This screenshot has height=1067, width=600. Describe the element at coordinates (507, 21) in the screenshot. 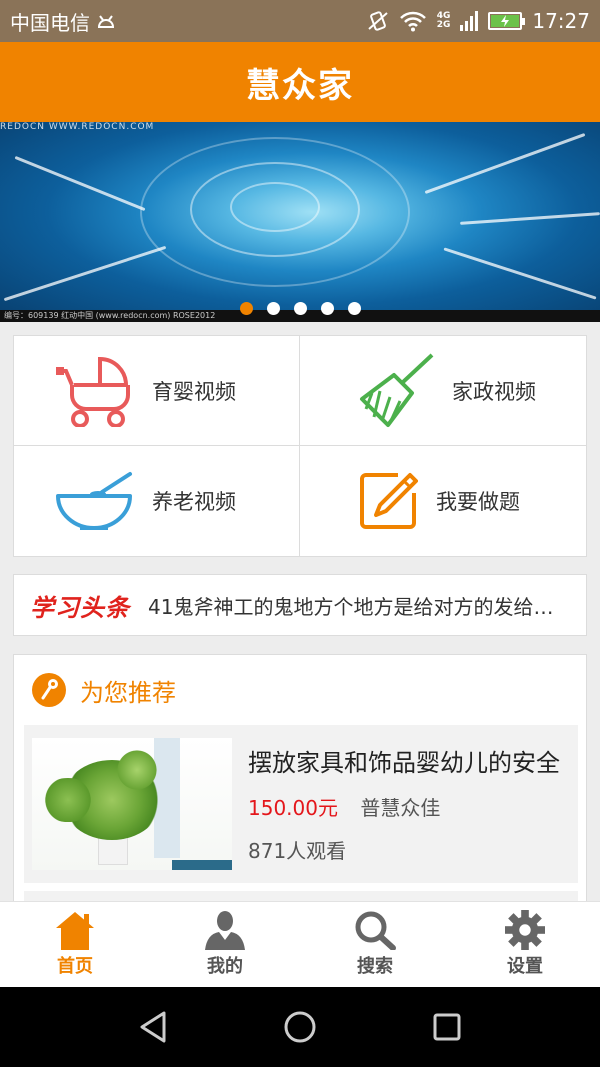

I see `battery-icon` at that location.